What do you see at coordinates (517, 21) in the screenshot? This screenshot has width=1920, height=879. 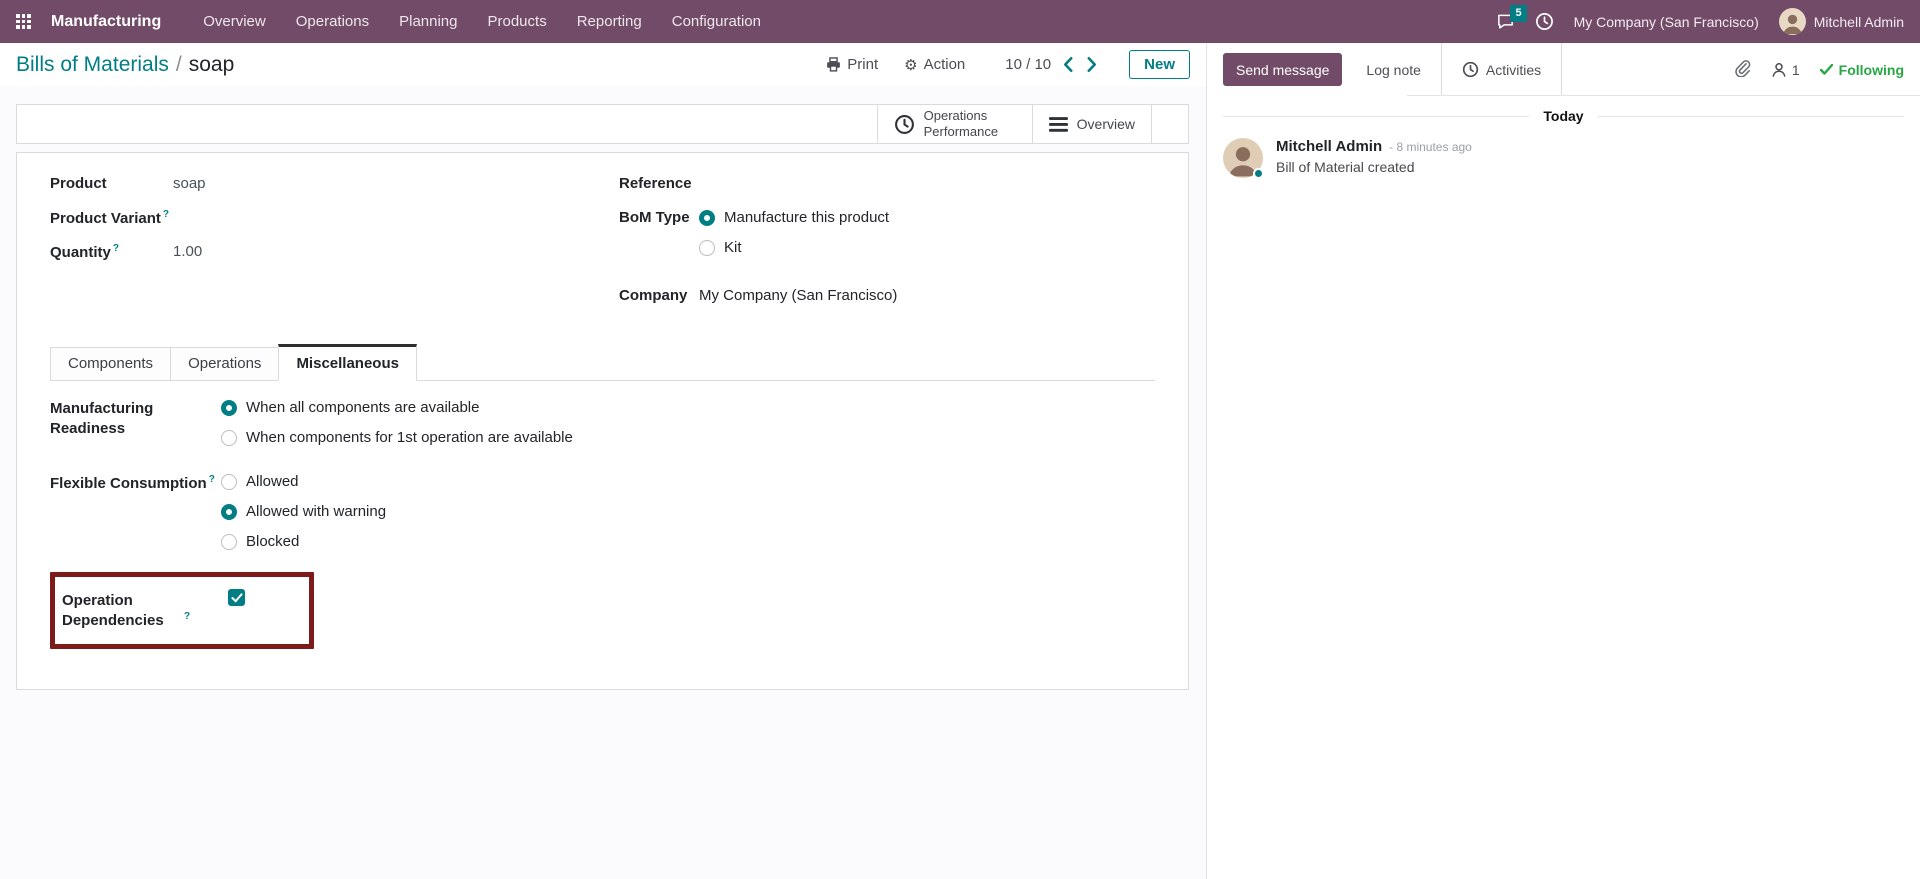 I see `nav-item-products: Products` at bounding box center [517, 21].